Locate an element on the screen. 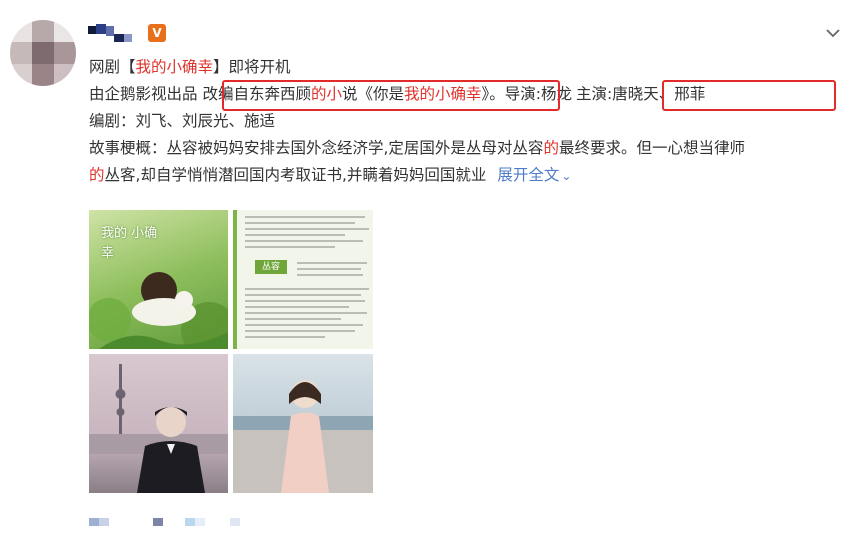 This screenshot has height=535, width=856. actress-photo-image is located at coordinates (303, 423).